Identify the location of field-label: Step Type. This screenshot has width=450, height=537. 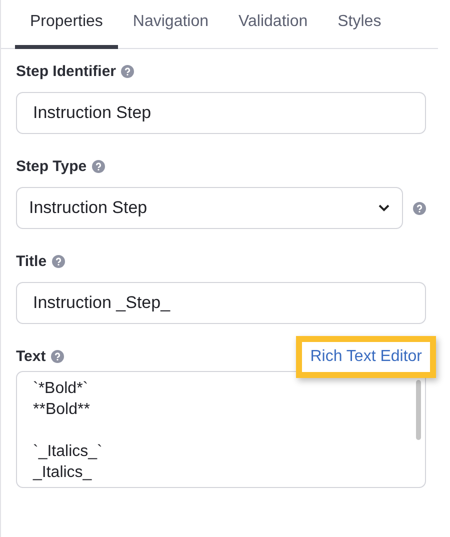
(51, 166).